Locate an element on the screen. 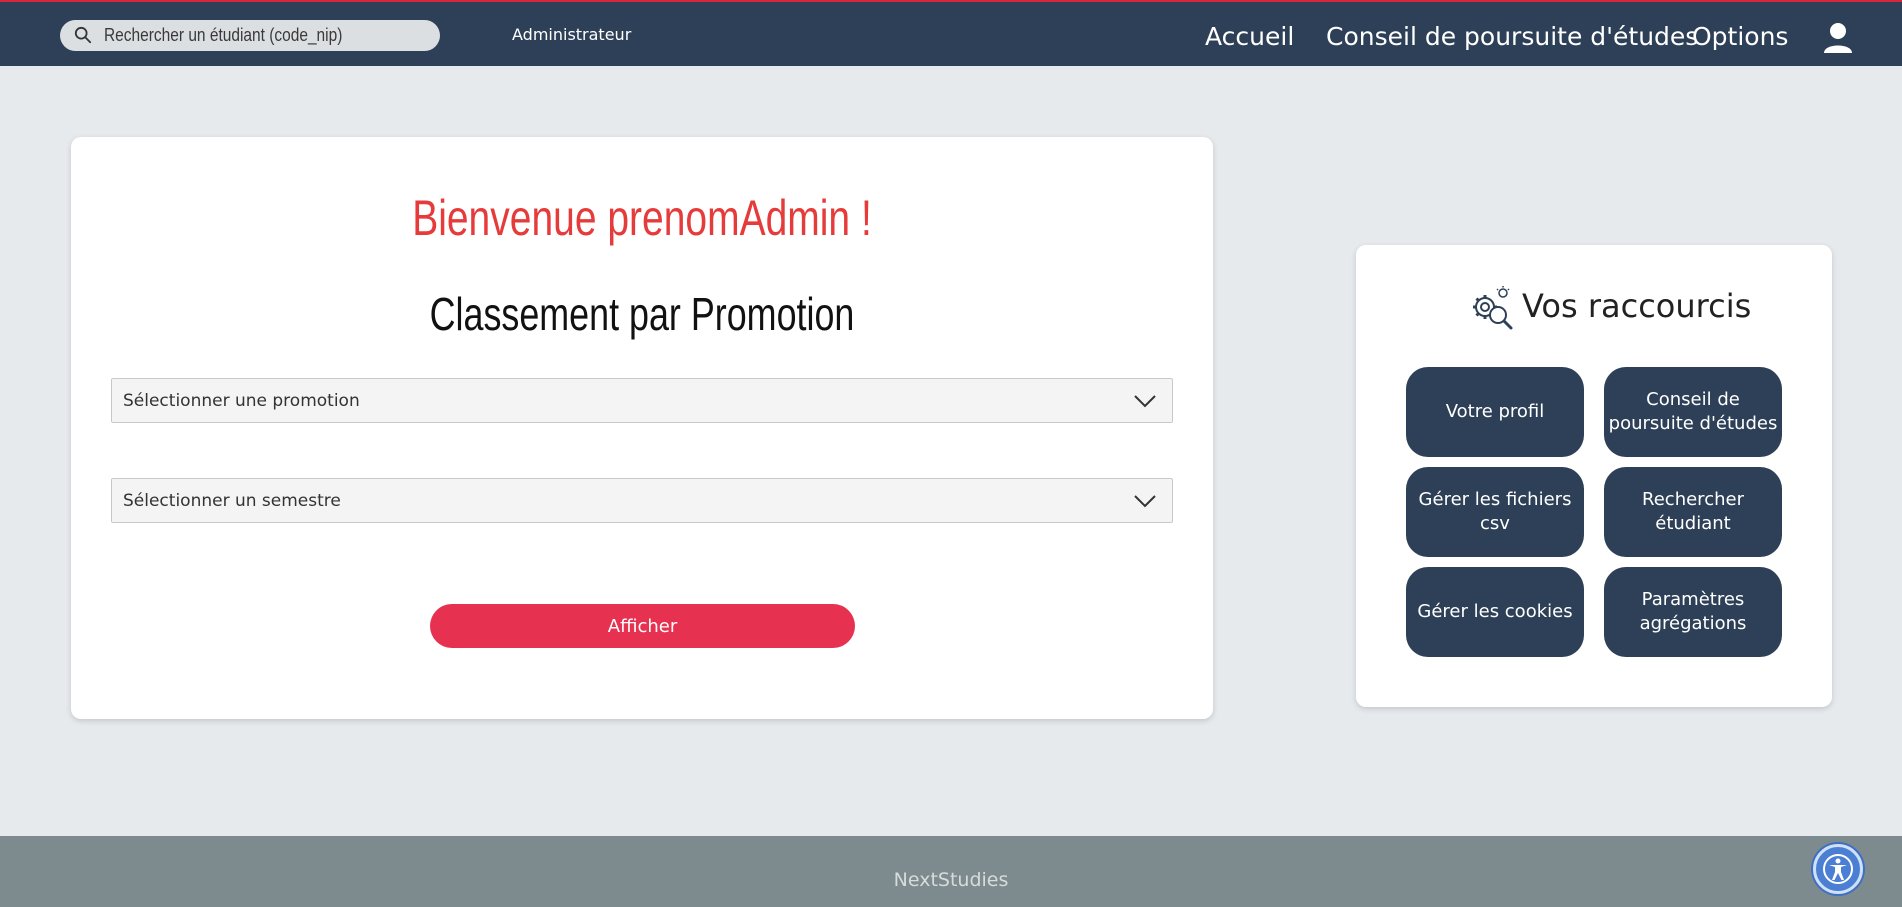  accessibility-icon is located at coordinates (1838, 869).